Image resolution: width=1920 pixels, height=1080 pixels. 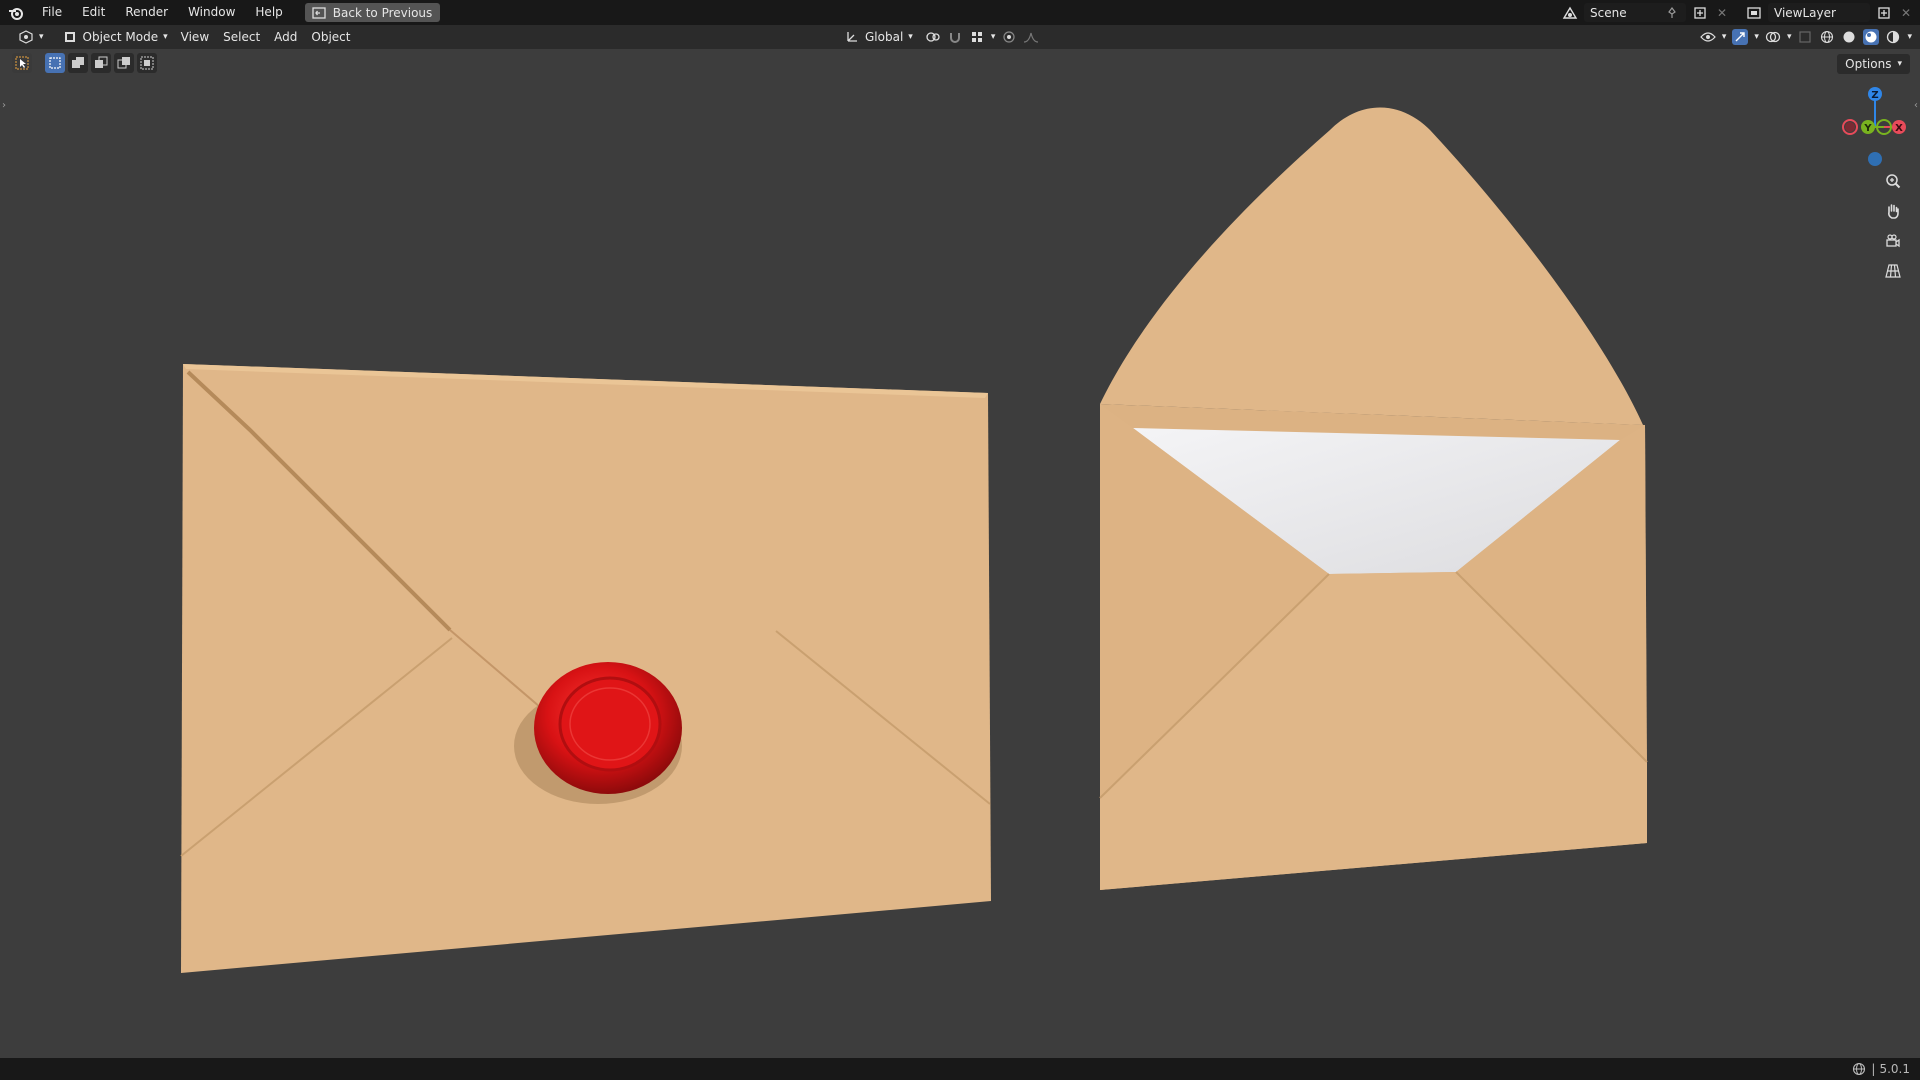 I want to click on view-layer-icon, so click(x=1754, y=13).